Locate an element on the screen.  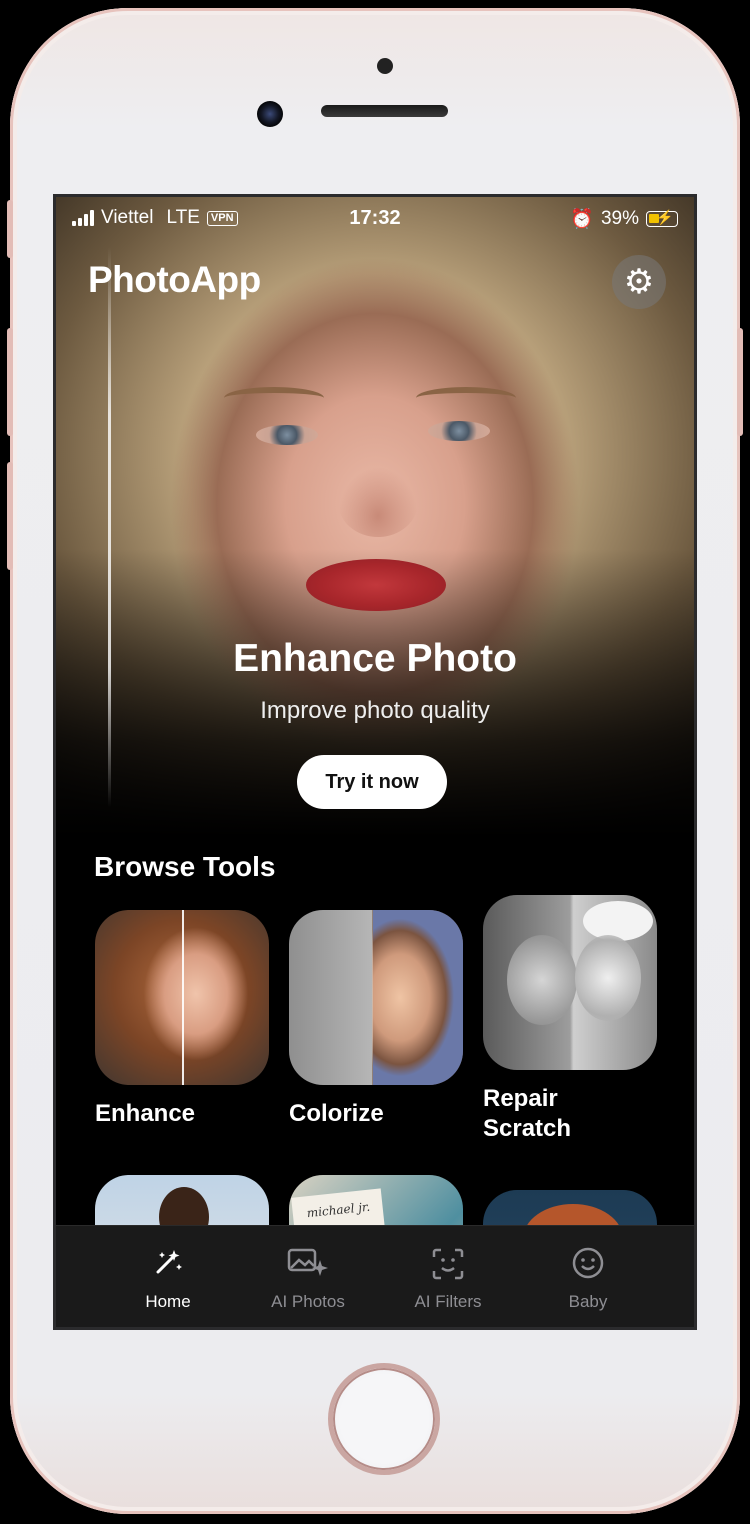
volume-up-button is located at coordinates (10, 382).